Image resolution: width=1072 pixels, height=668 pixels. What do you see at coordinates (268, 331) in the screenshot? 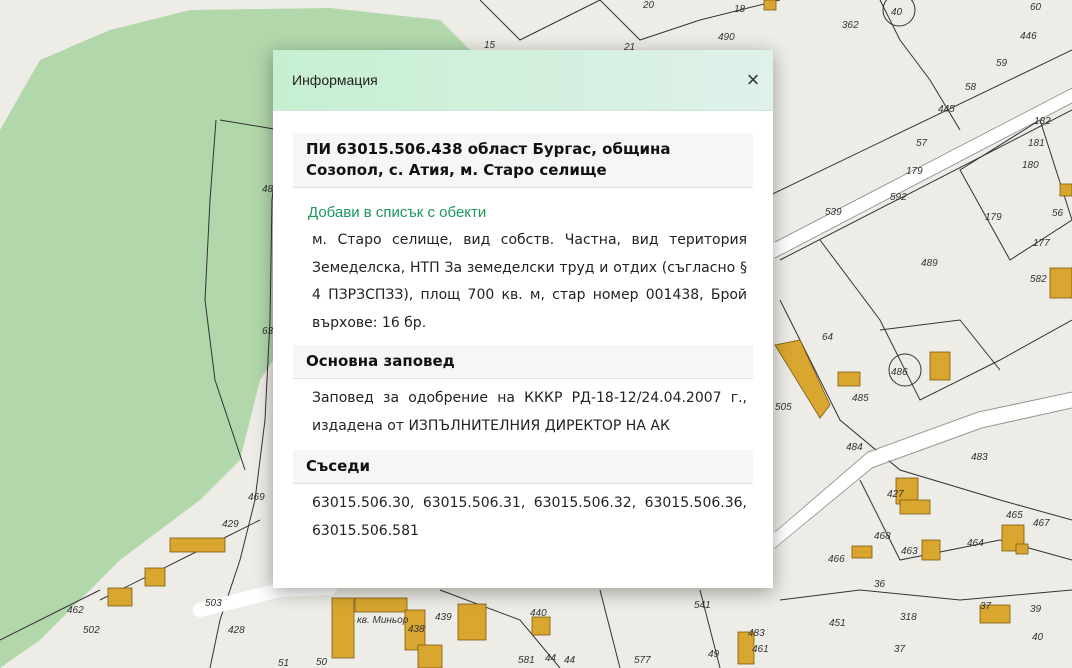
I see `map-parcel-label: 63` at bounding box center [268, 331].